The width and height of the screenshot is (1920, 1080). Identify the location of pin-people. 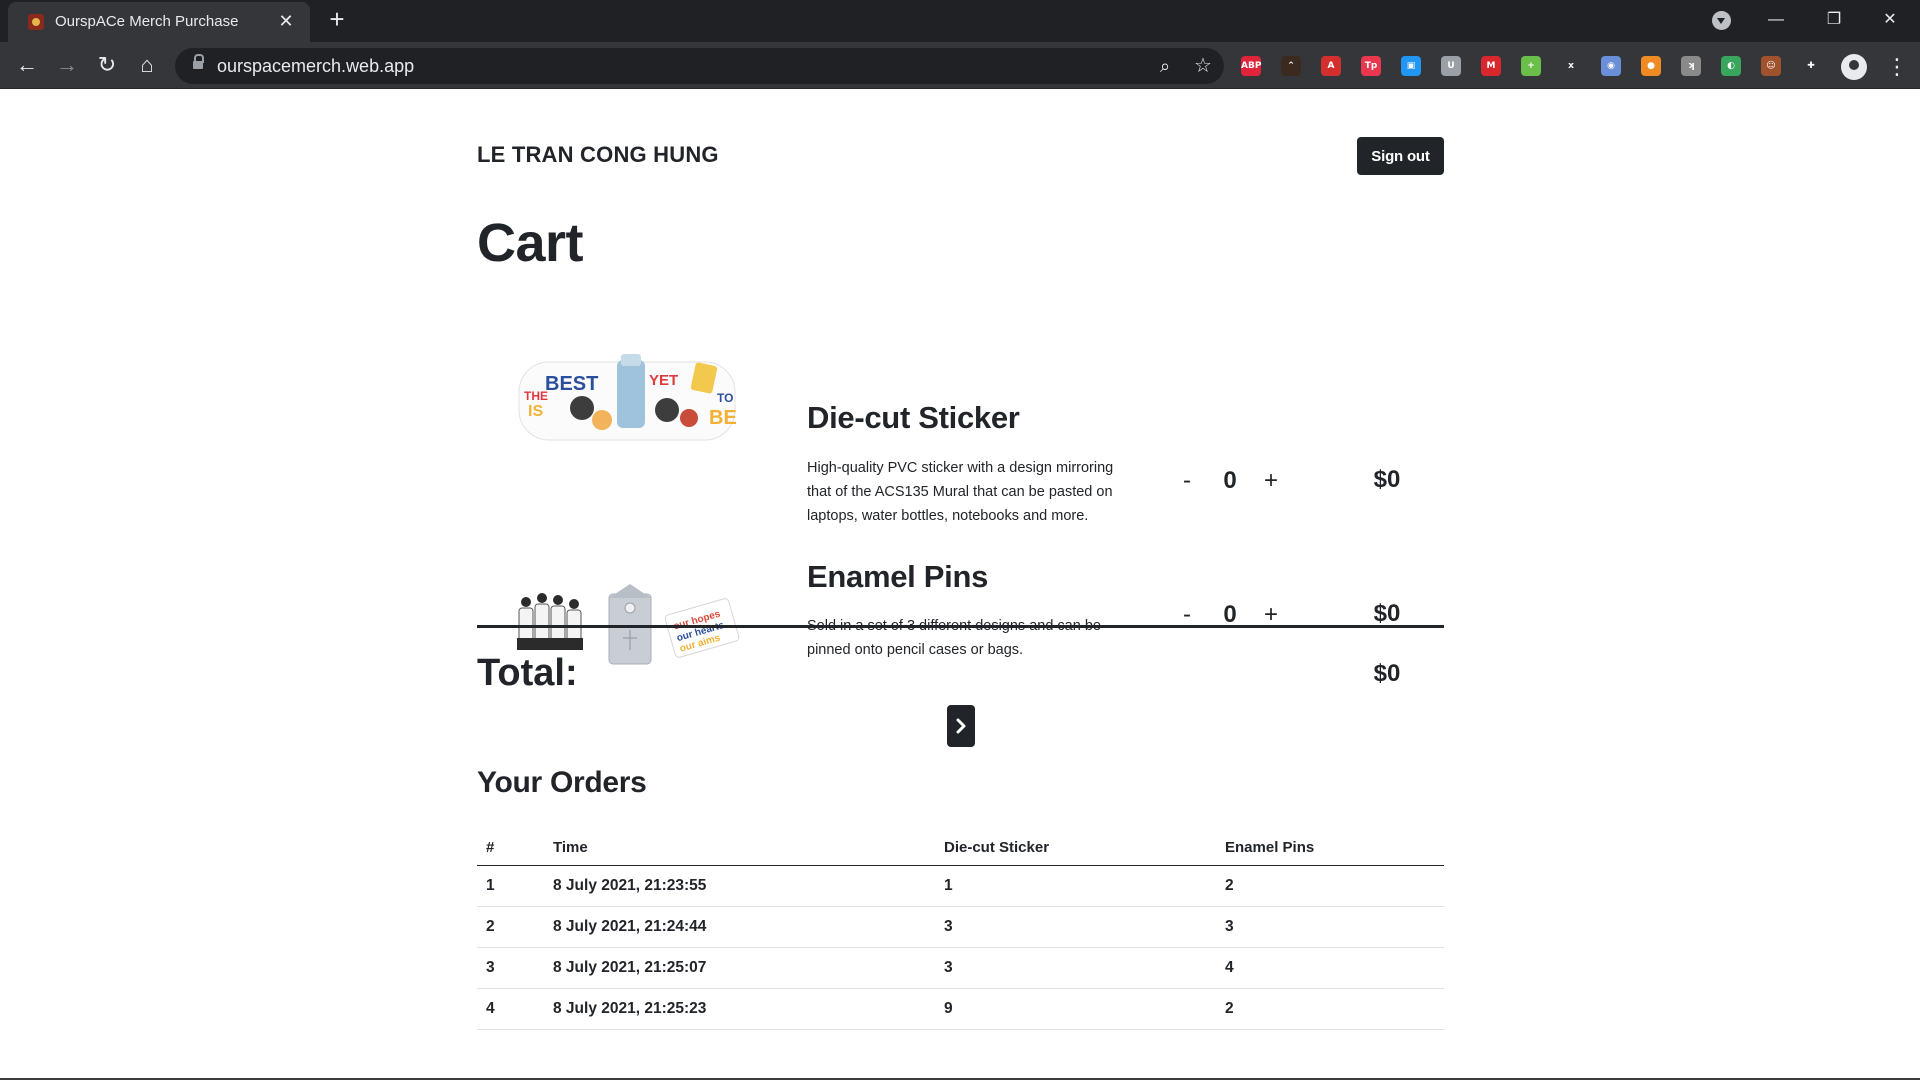
(550, 621).